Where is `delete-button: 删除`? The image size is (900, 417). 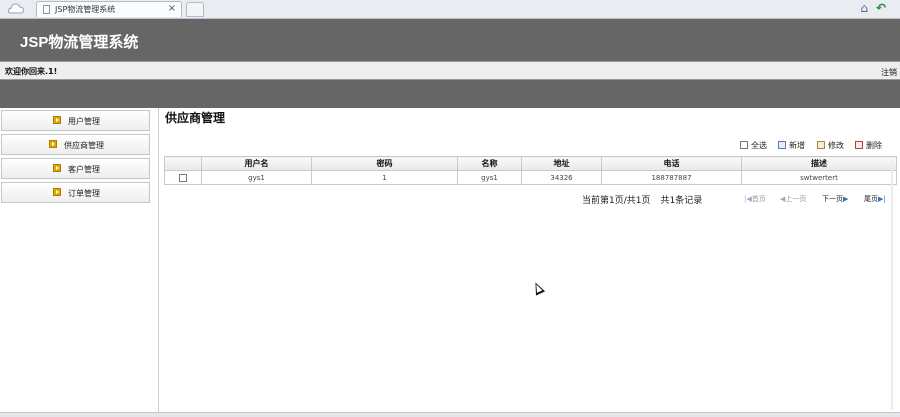 delete-button: 删除 is located at coordinates (868, 145).